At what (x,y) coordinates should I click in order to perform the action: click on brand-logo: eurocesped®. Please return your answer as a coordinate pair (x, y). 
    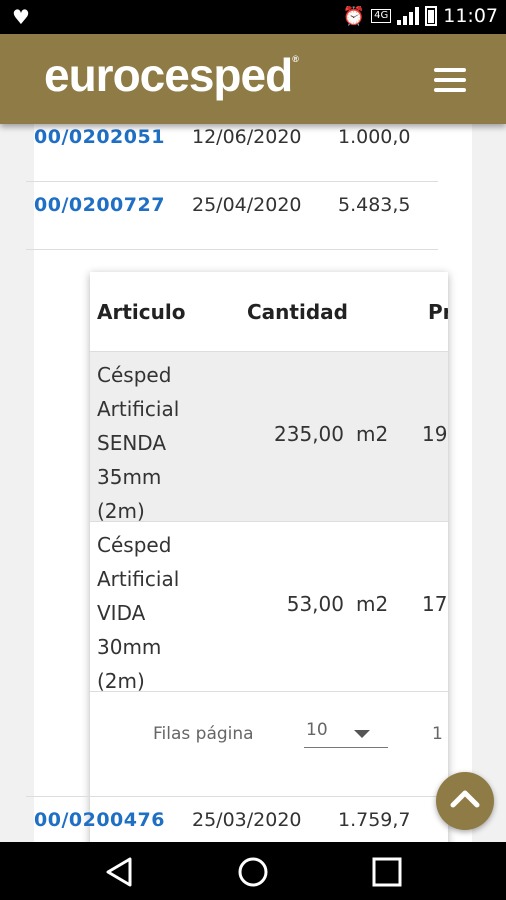
    Looking at the image, I should click on (171, 75).